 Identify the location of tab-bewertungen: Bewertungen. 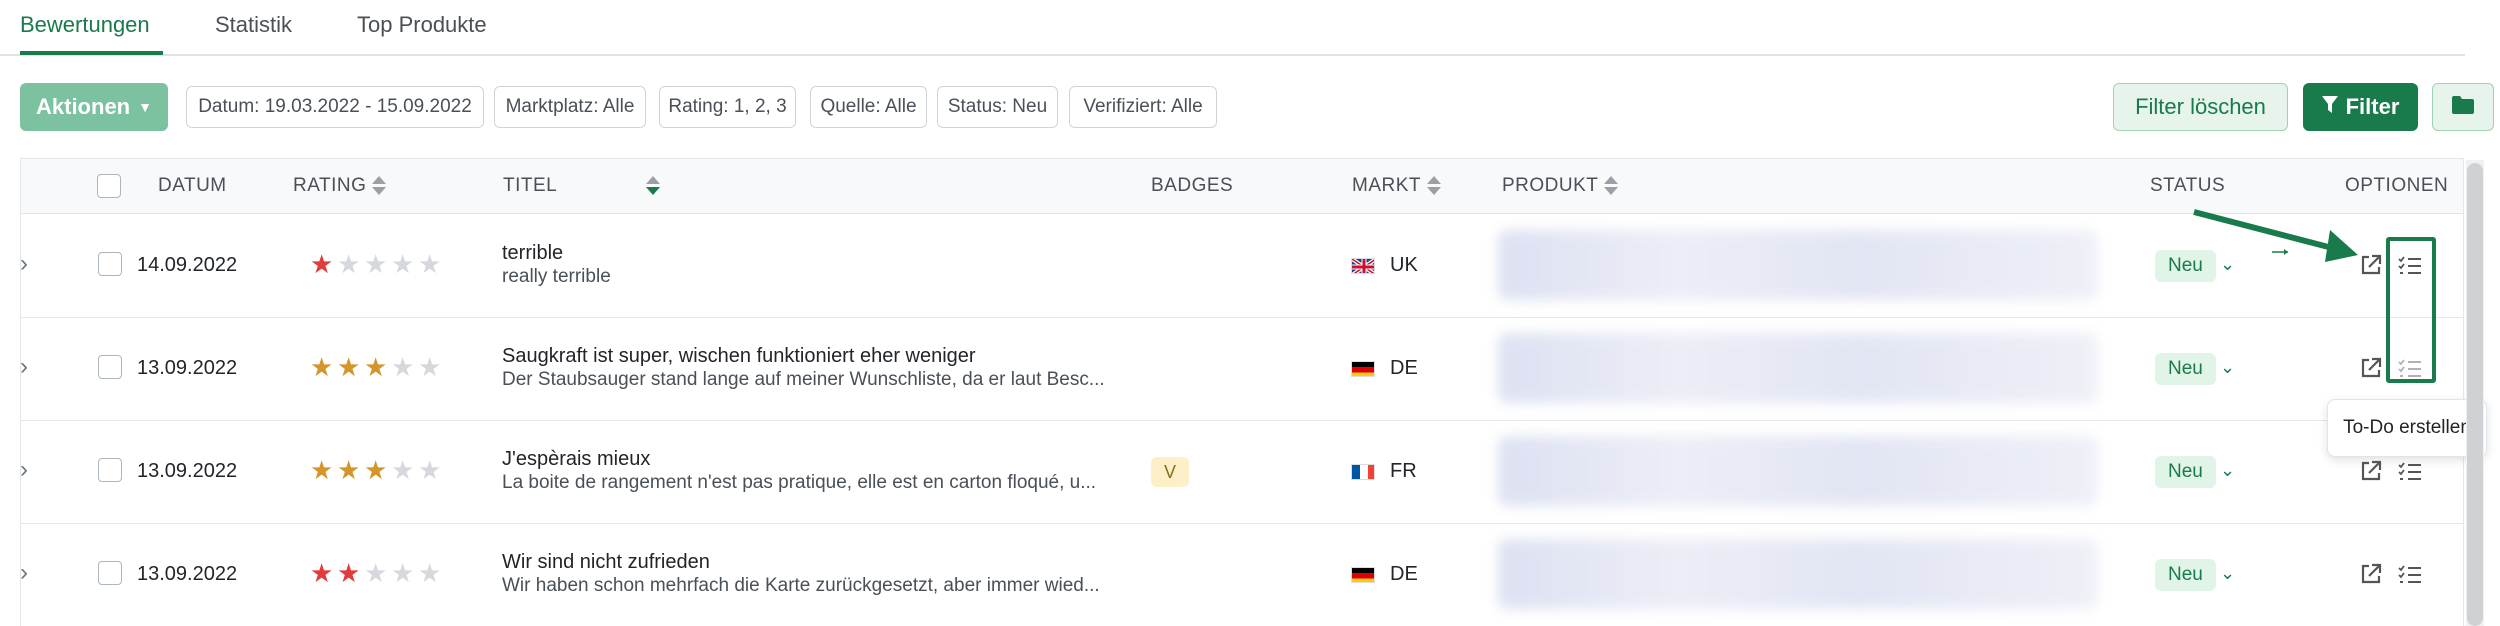
(85, 25).